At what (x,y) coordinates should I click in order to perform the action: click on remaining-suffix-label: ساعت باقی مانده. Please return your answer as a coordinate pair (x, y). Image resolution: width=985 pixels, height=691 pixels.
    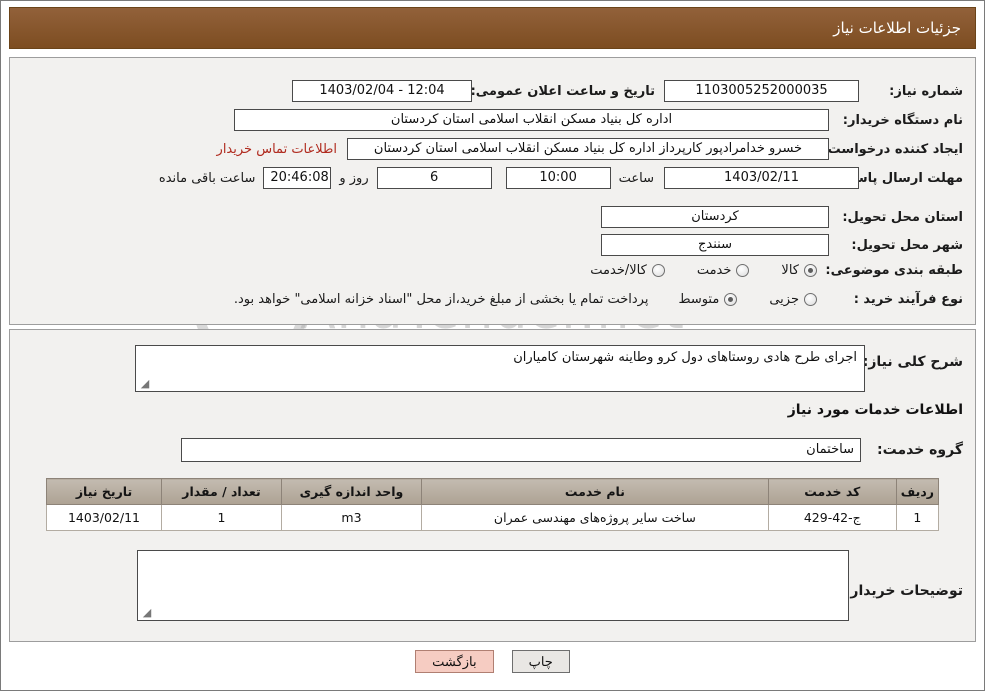
    Looking at the image, I should click on (207, 178).